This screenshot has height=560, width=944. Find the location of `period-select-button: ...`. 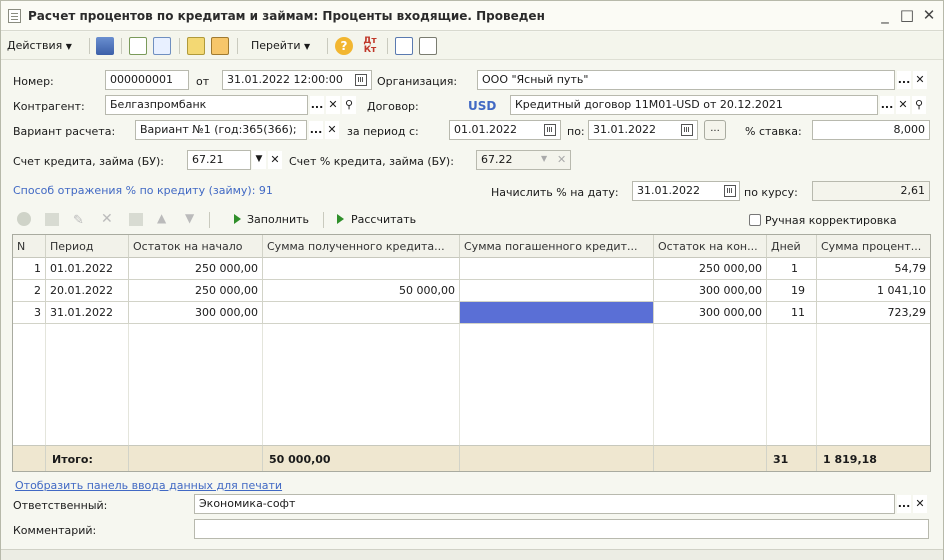

period-select-button: ... is located at coordinates (715, 130).